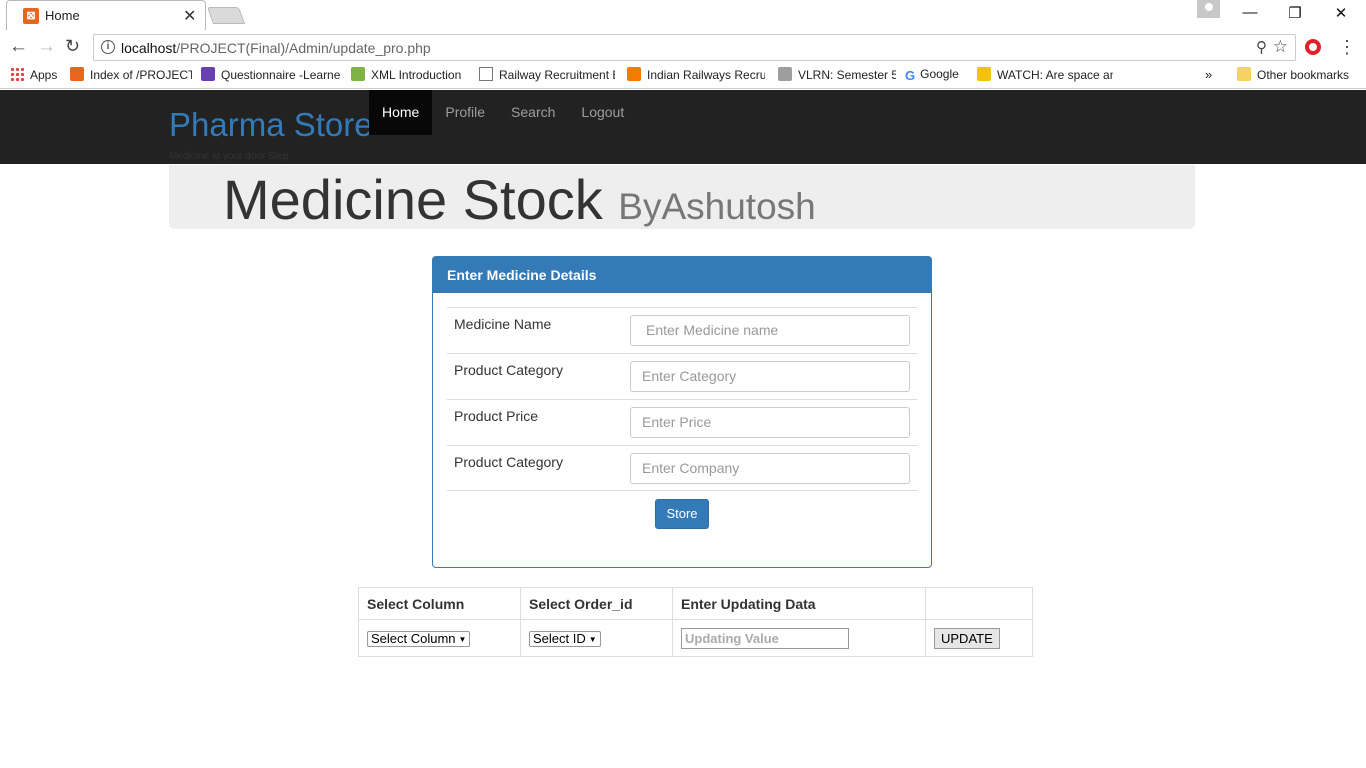 The height and width of the screenshot is (768, 1366). What do you see at coordinates (682, 275) in the screenshot?
I see `panel-heading: Enter Medicine Details` at bounding box center [682, 275].